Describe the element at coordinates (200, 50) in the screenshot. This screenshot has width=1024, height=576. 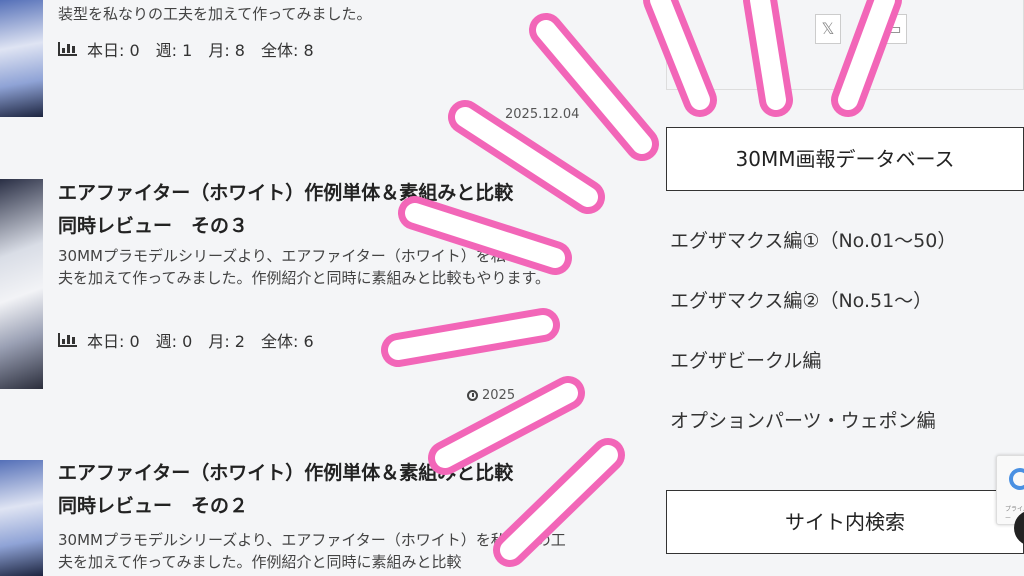
I see `post-stats-text: 本日: 0 週: 1 月: 8 全体: 8` at that location.